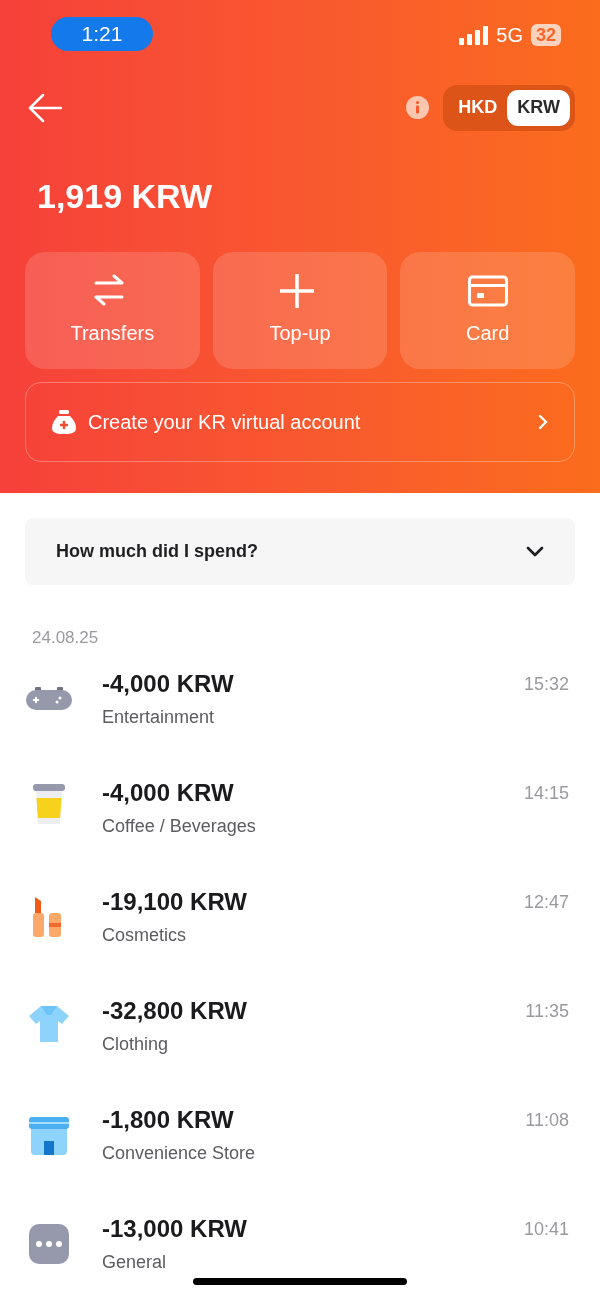 The image size is (600, 1299). I want to click on chevron-right-icon, so click(543, 422).